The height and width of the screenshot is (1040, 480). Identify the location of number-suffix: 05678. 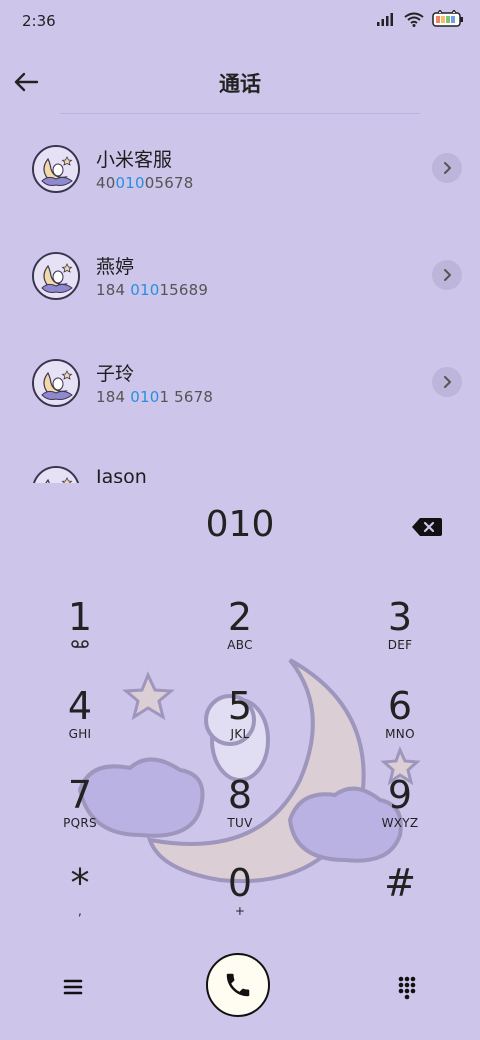
(169, 183).